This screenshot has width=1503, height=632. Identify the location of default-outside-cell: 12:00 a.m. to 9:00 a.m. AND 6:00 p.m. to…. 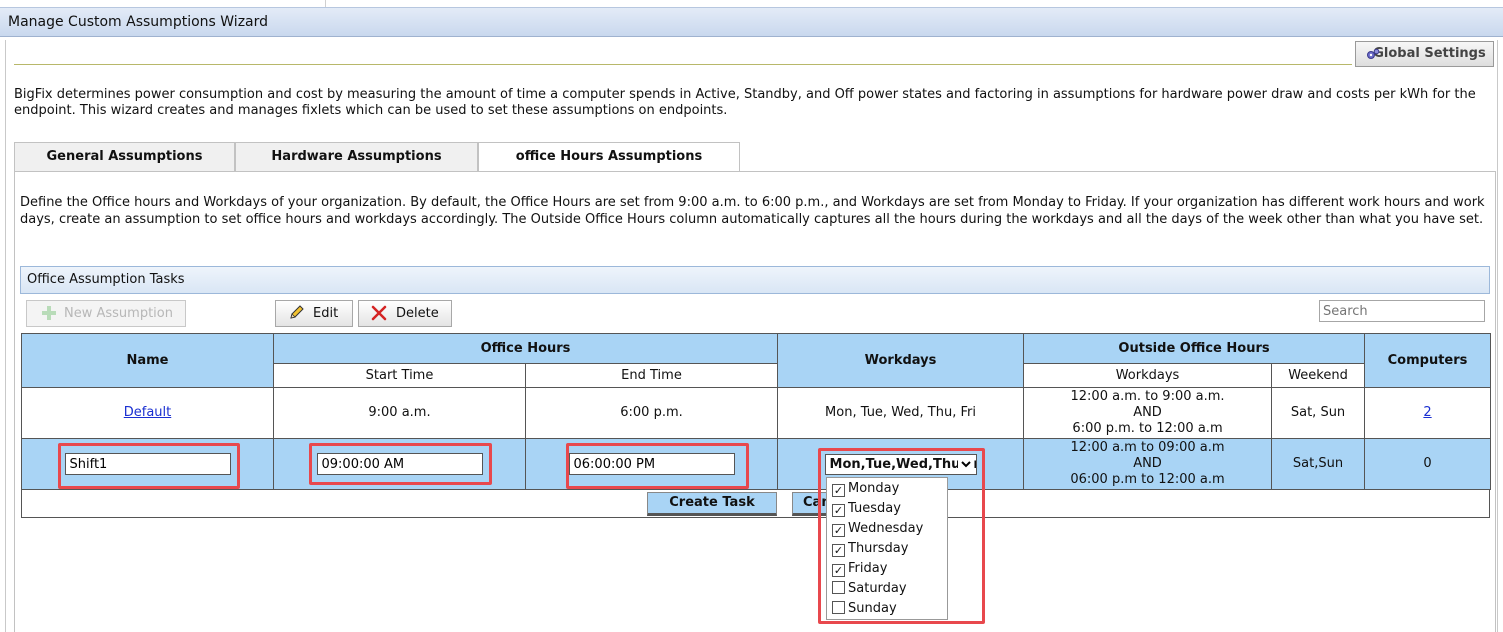
(1148, 413).